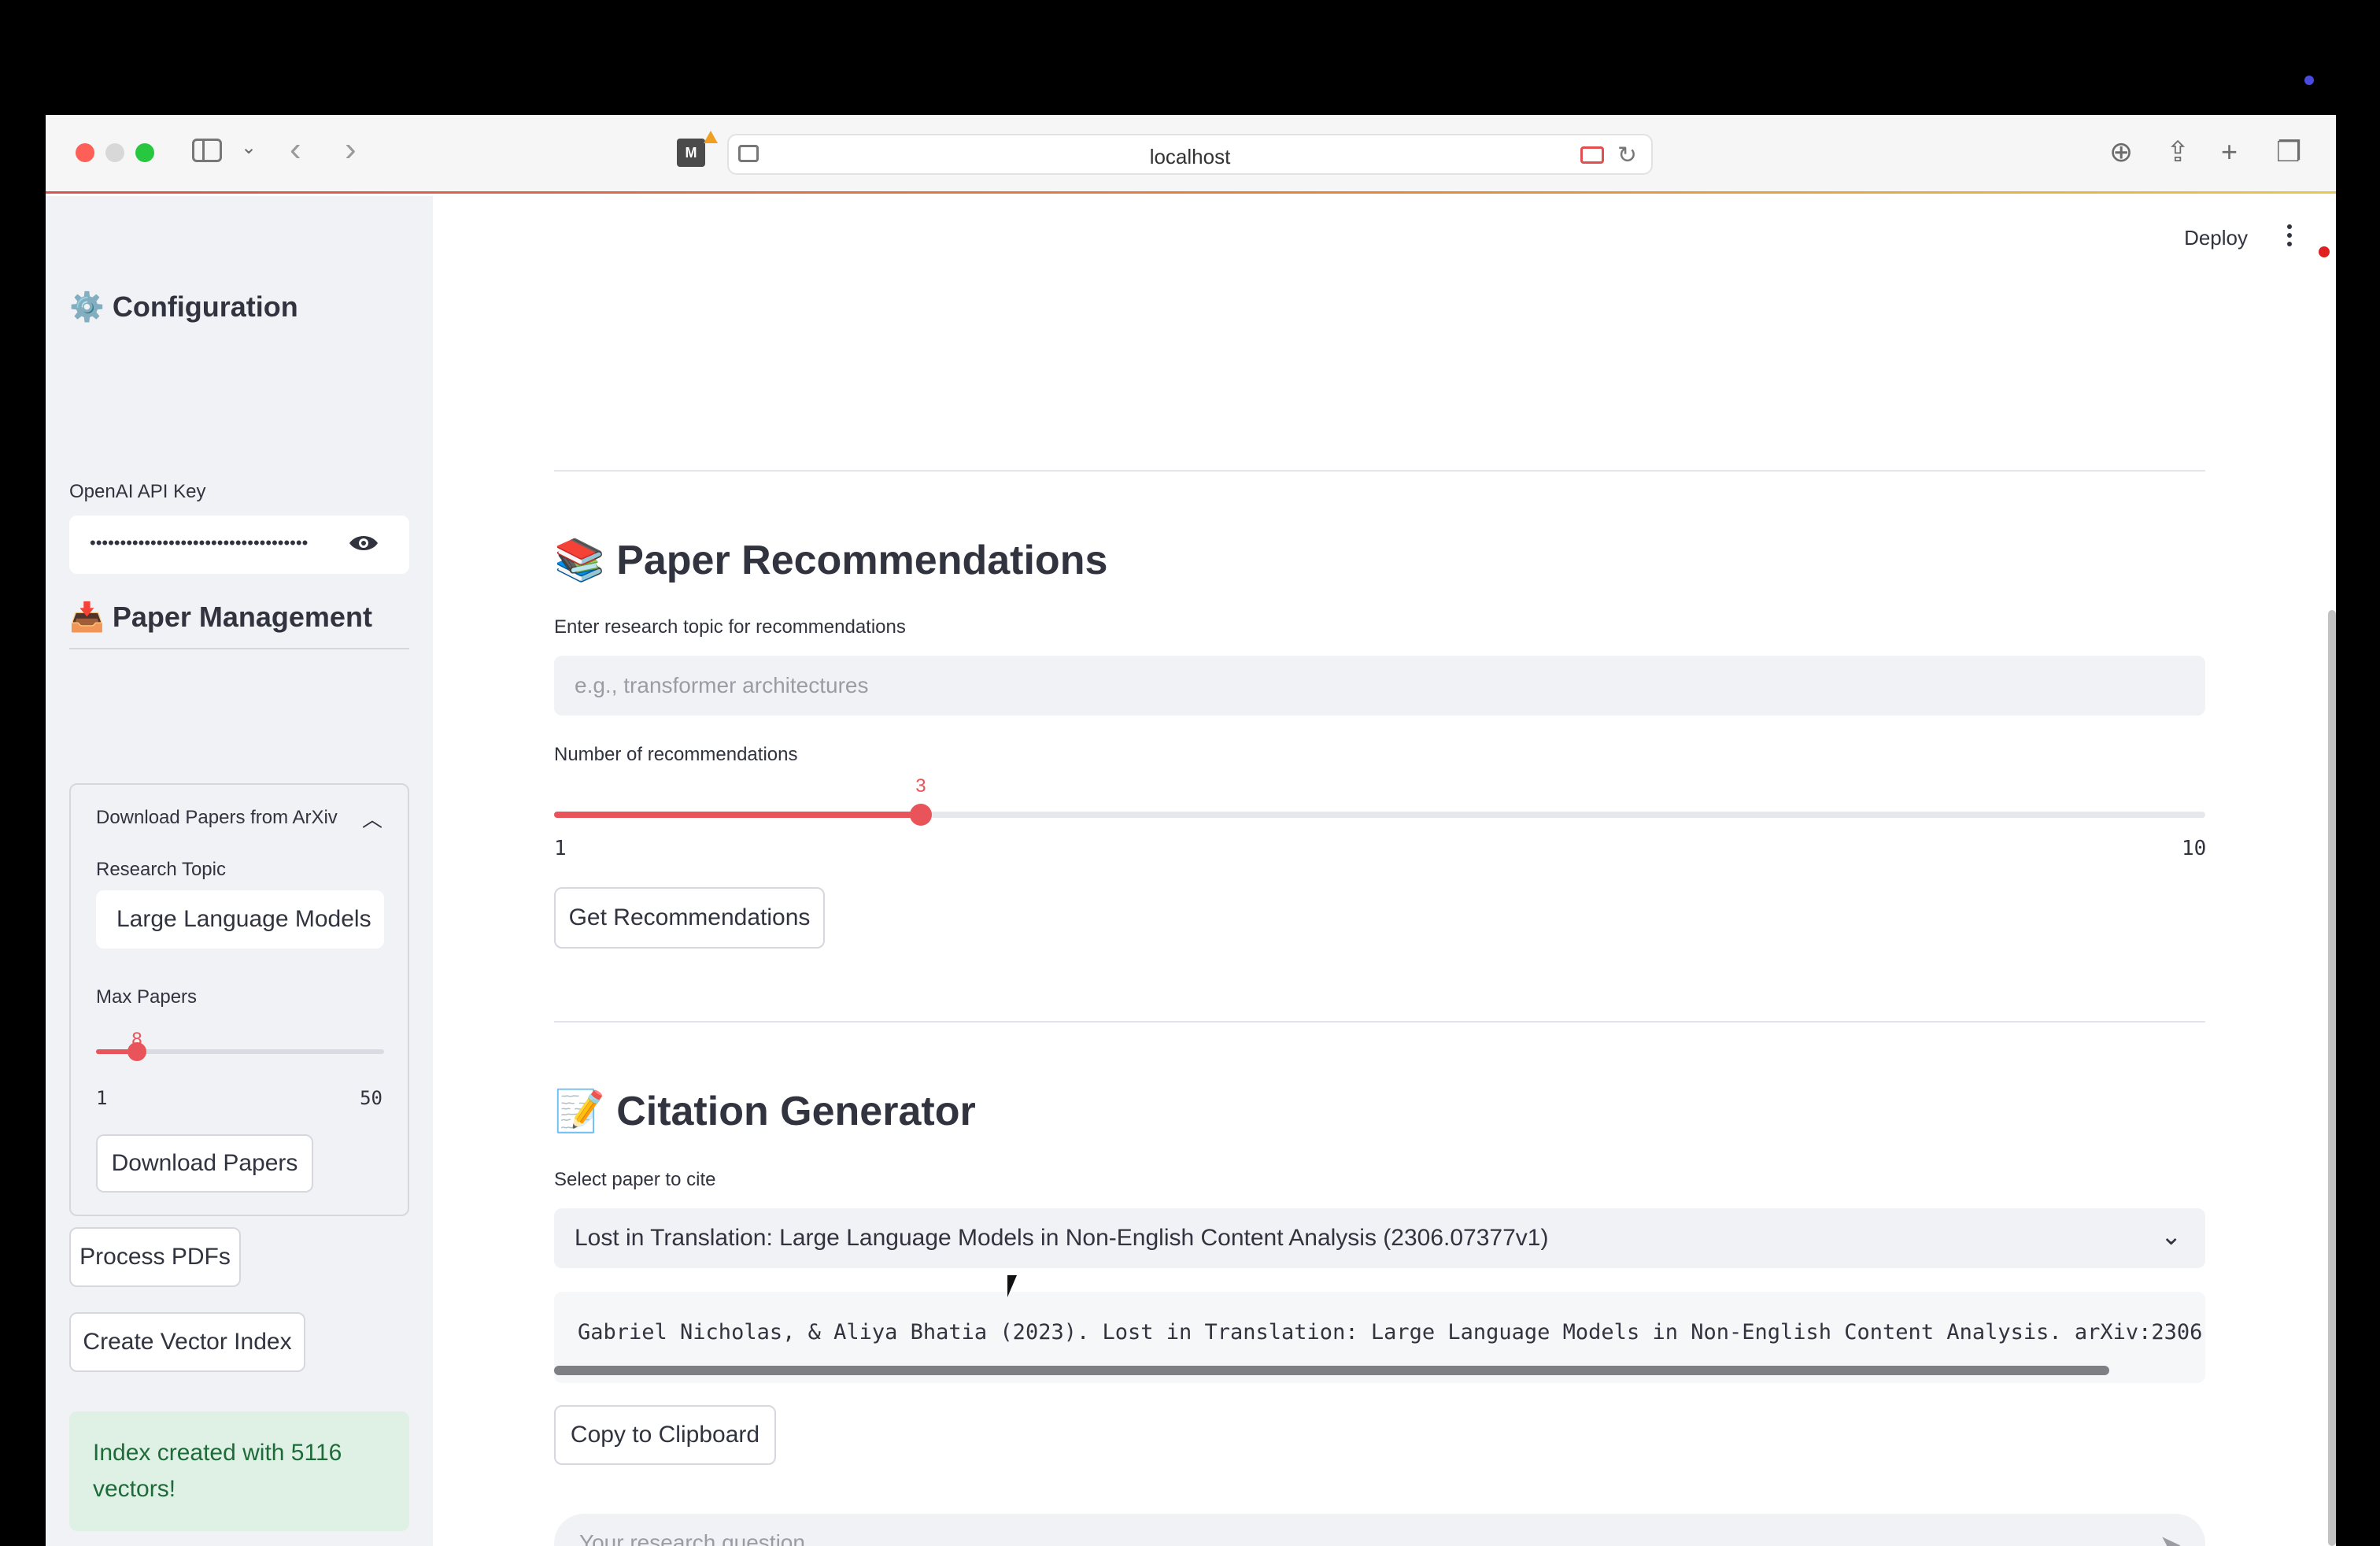 Image resolution: width=2380 pixels, height=1546 pixels. I want to click on num-recommendations-max: 10, so click(2194, 848).